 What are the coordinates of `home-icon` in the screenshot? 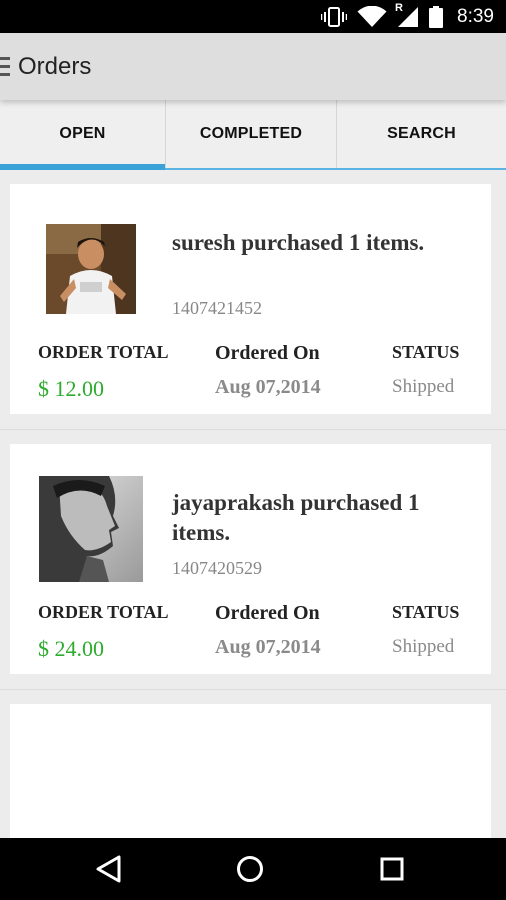 It's located at (250, 869).